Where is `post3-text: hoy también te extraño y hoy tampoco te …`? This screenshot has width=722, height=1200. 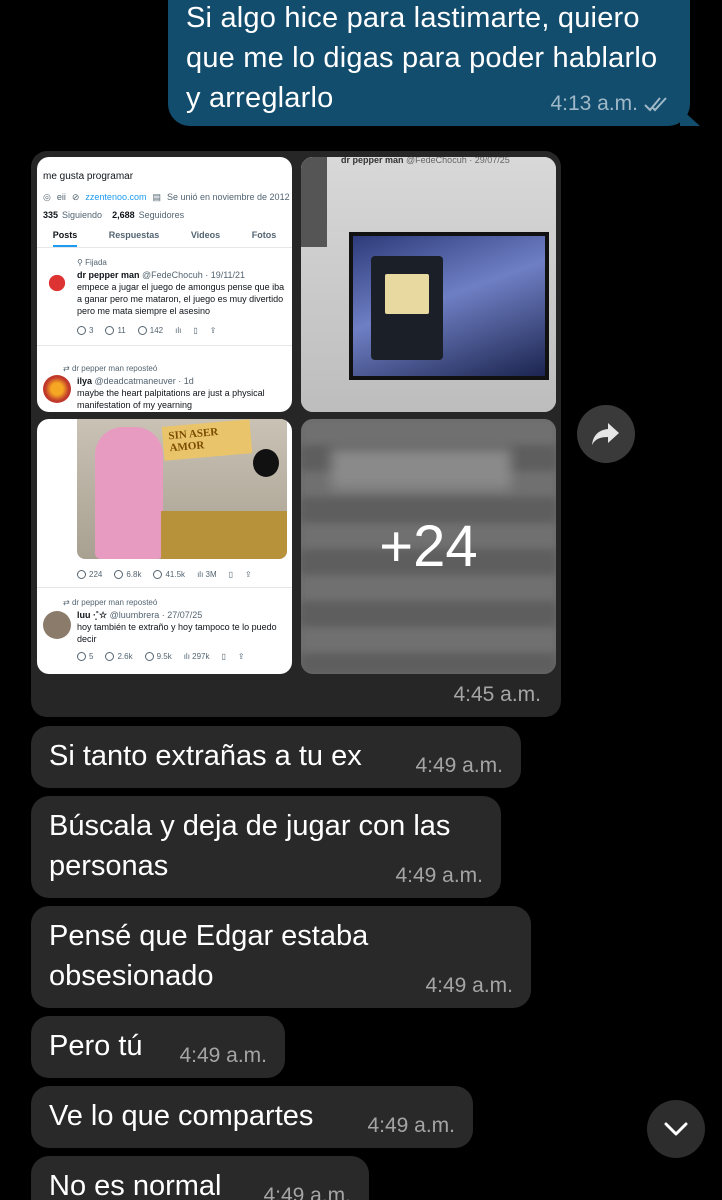
post3-text: hoy también te extraño y hoy tampoco te … is located at coordinates (177, 633).